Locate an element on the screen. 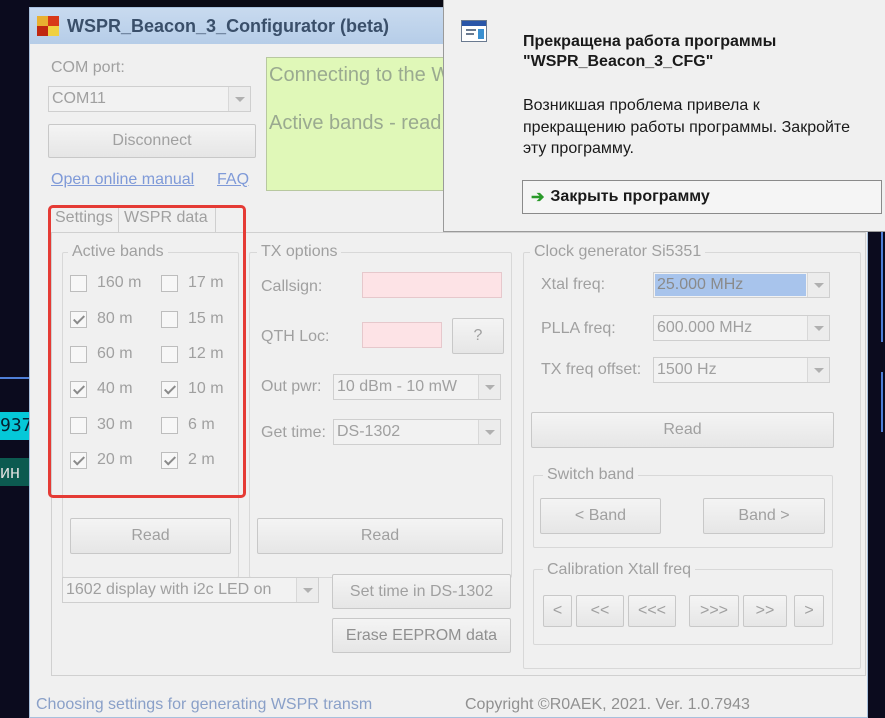 Image resolution: width=885 pixels, height=718 pixels. background-frequency-digits: 937 is located at coordinates (15, 426).